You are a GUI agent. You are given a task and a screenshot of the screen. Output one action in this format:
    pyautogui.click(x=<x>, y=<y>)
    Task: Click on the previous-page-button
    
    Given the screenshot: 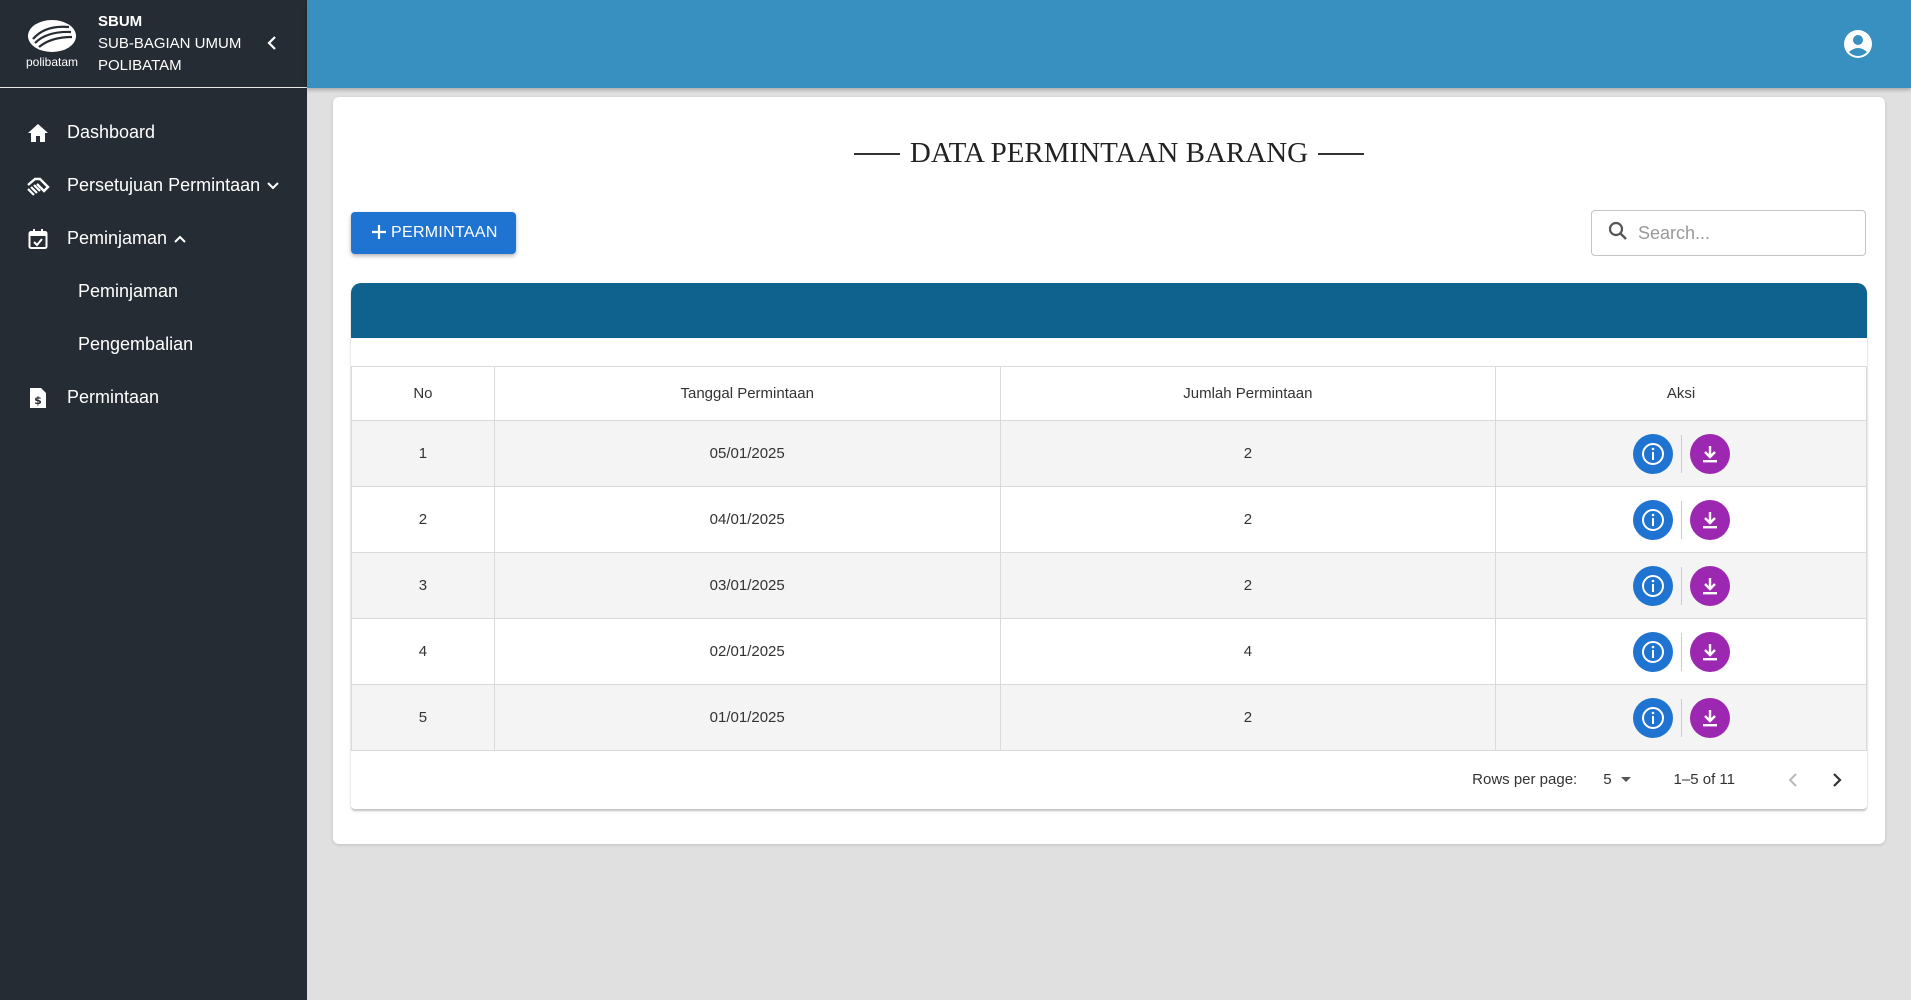 What is the action you would take?
    pyautogui.click(x=1793, y=780)
    